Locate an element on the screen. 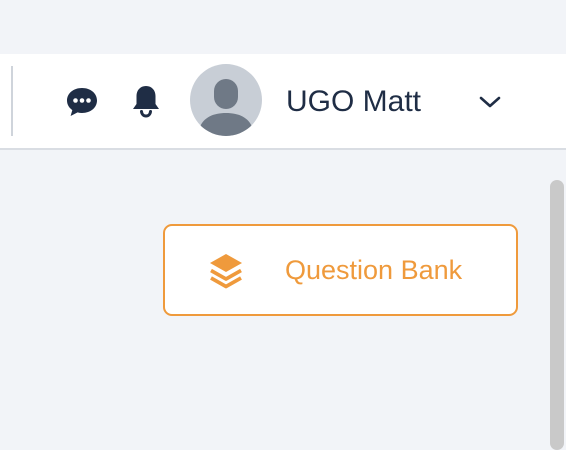  user-menu-toggle is located at coordinates (490, 102).